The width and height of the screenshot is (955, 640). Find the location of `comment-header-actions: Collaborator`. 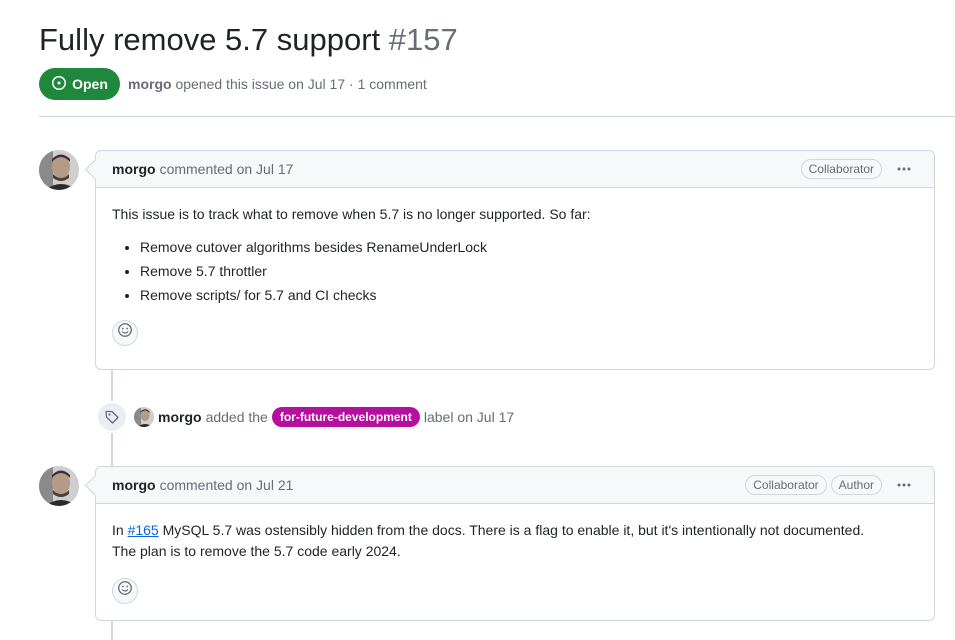

comment-header-actions: Collaborator is located at coordinates (859, 169).